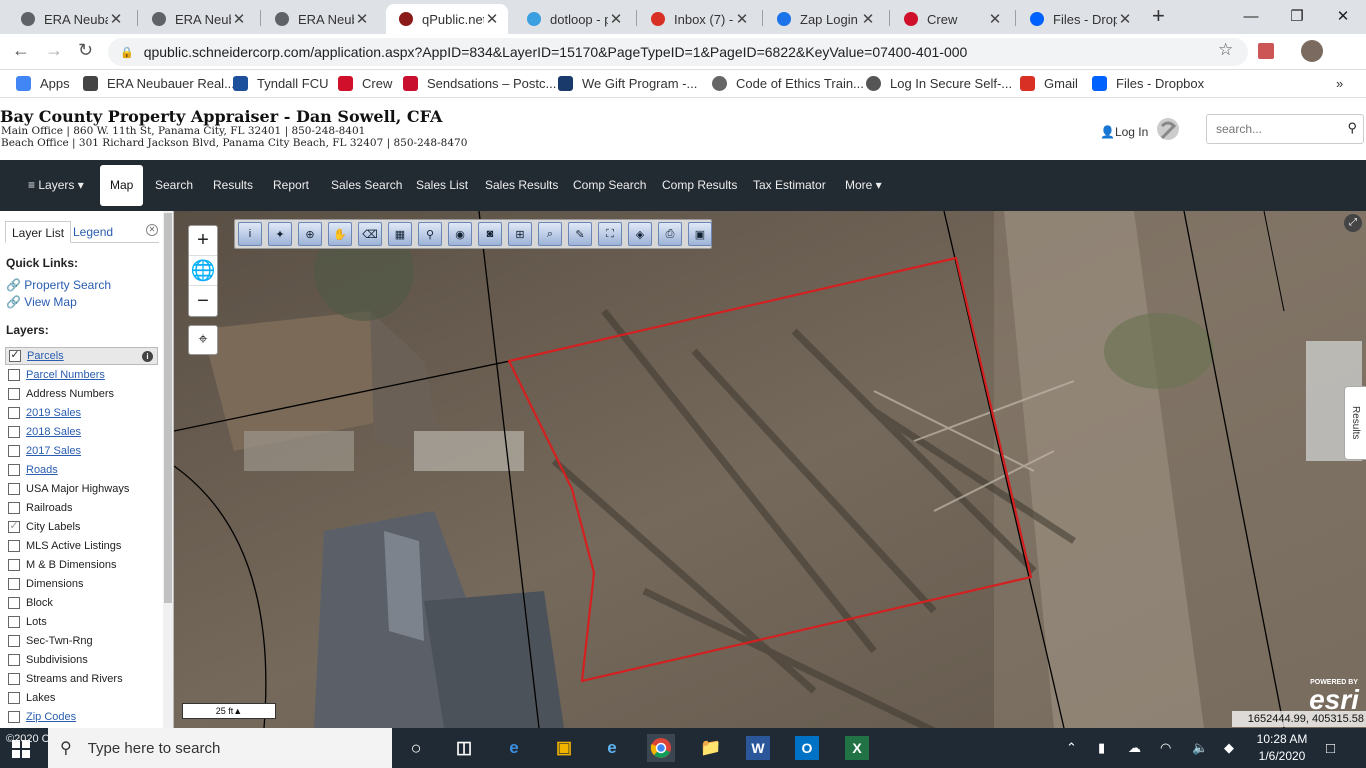 The width and height of the screenshot is (1366, 768). Describe the element at coordinates (699, 185) in the screenshot. I see `nav-comp-results: Comp Results` at that location.